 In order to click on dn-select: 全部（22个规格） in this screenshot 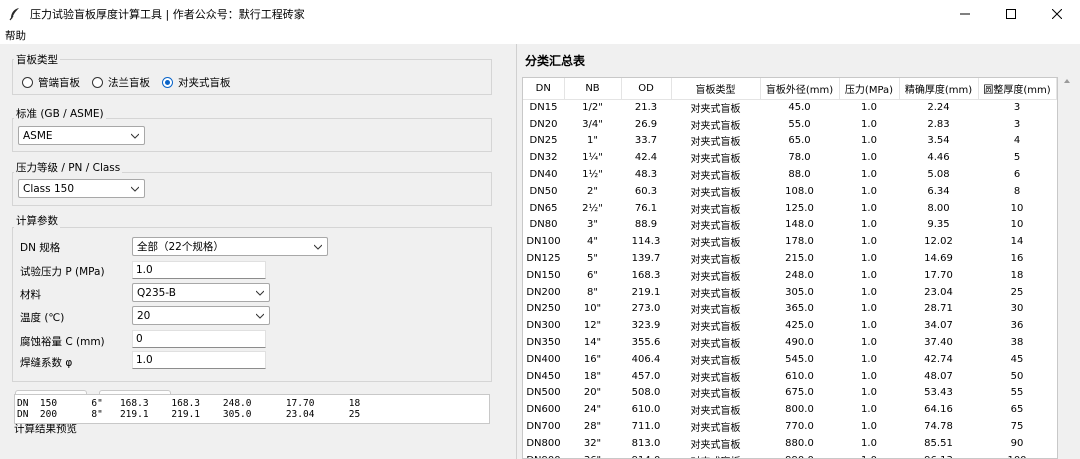, I will do `click(230, 246)`.